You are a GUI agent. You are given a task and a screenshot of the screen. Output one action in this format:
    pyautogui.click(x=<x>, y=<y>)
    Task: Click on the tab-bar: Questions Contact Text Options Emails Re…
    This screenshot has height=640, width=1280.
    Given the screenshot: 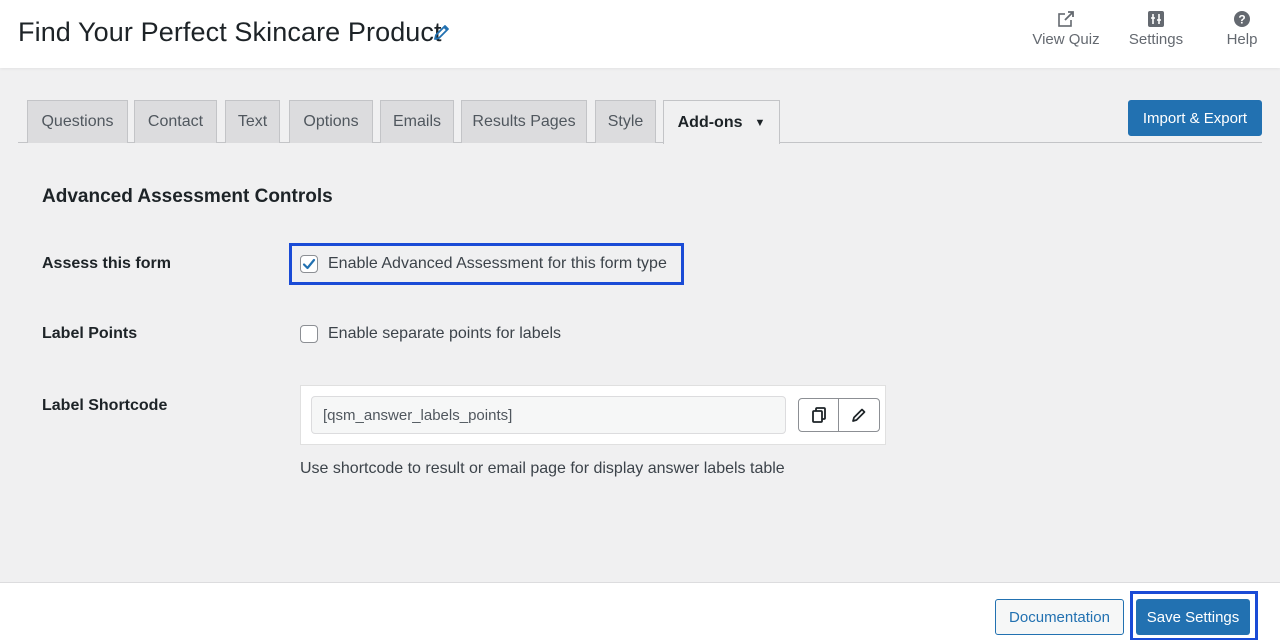 What is the action you would take?
    pyautogui.click(x=640, y=122)
    